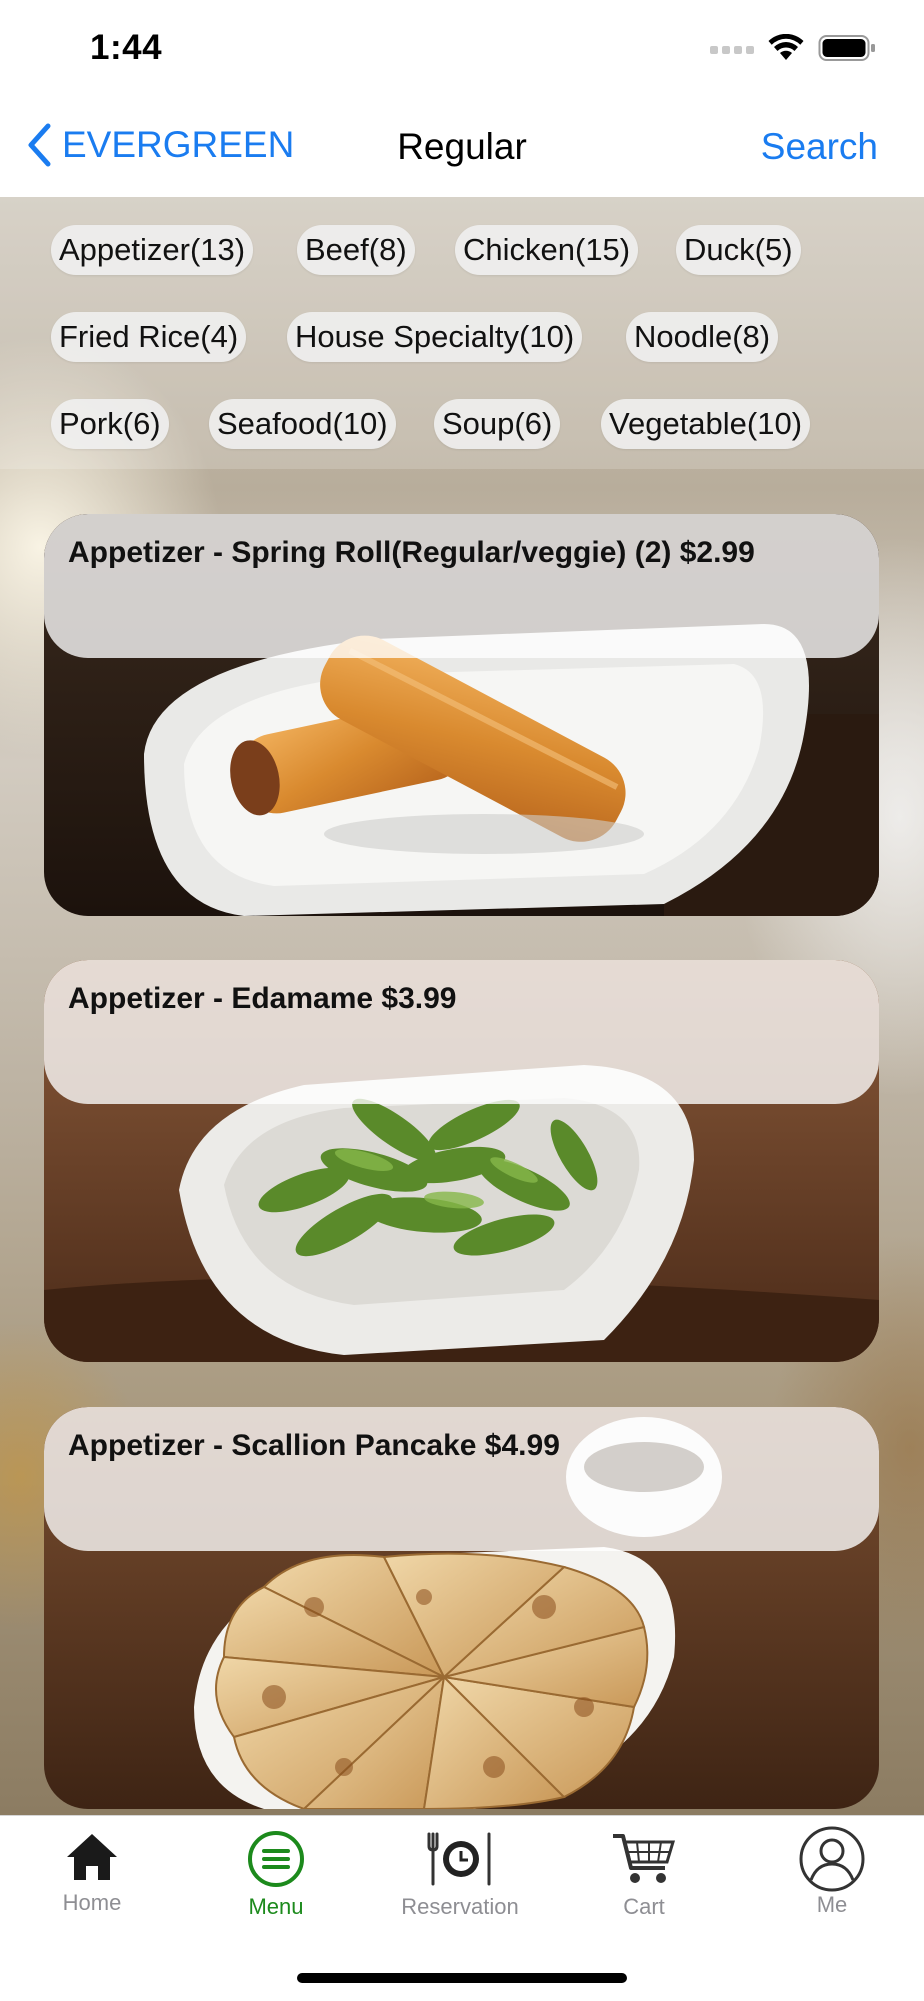 The image size is (924, 2001). Describe the element at coordinates (461, 1032) in the screenshot. I see `menu-item-caption: Appetizer - Edamame $3.99` at that location.